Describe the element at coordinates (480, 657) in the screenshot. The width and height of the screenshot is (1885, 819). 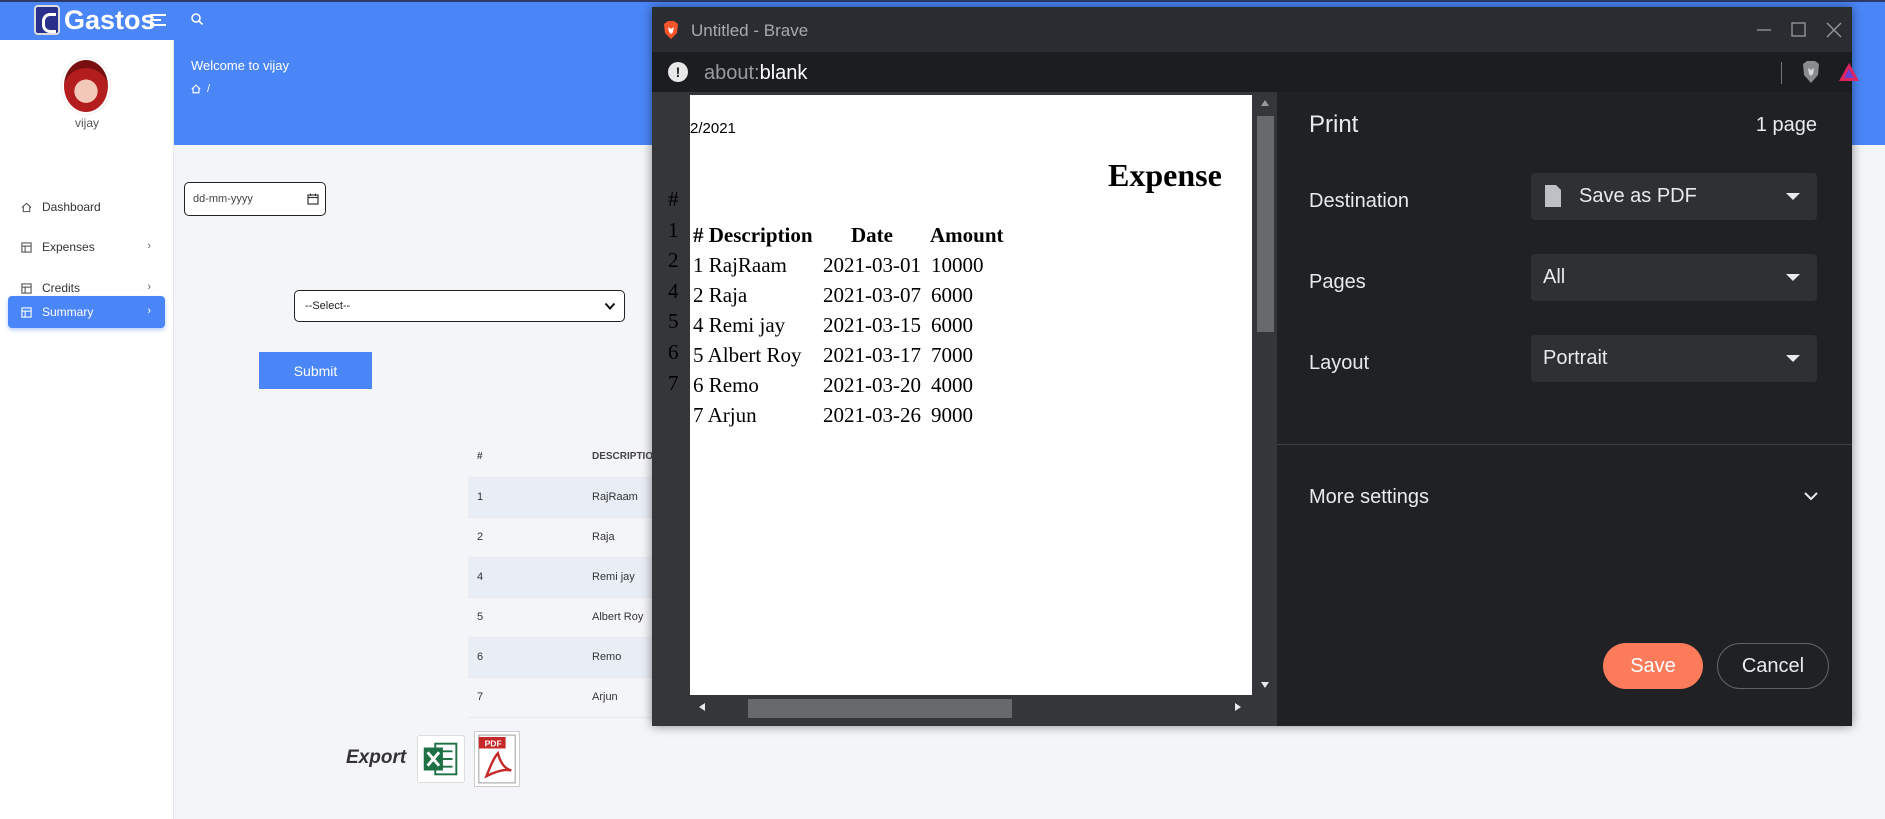
I see `table-cell: 6` at that location.